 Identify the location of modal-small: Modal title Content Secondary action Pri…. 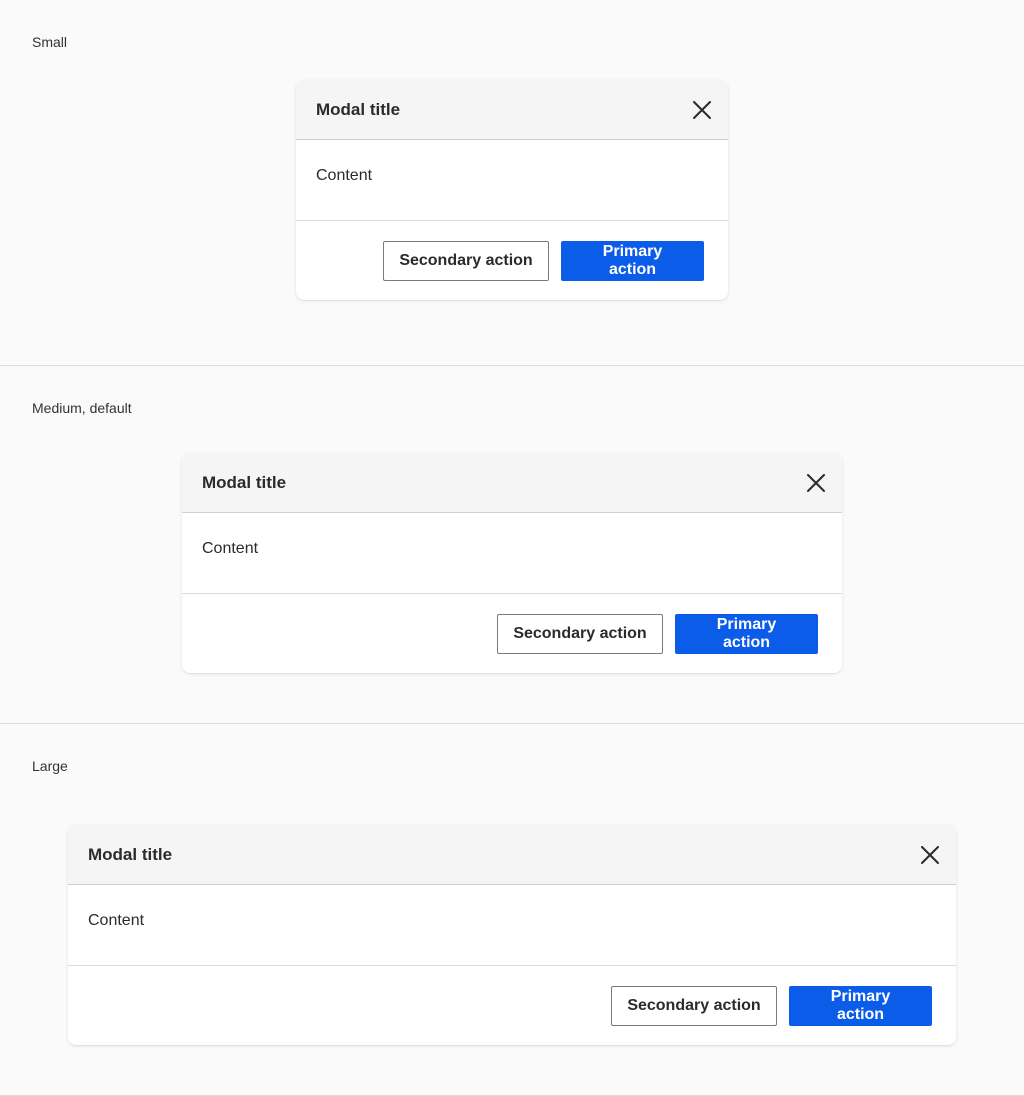
(512, 190).